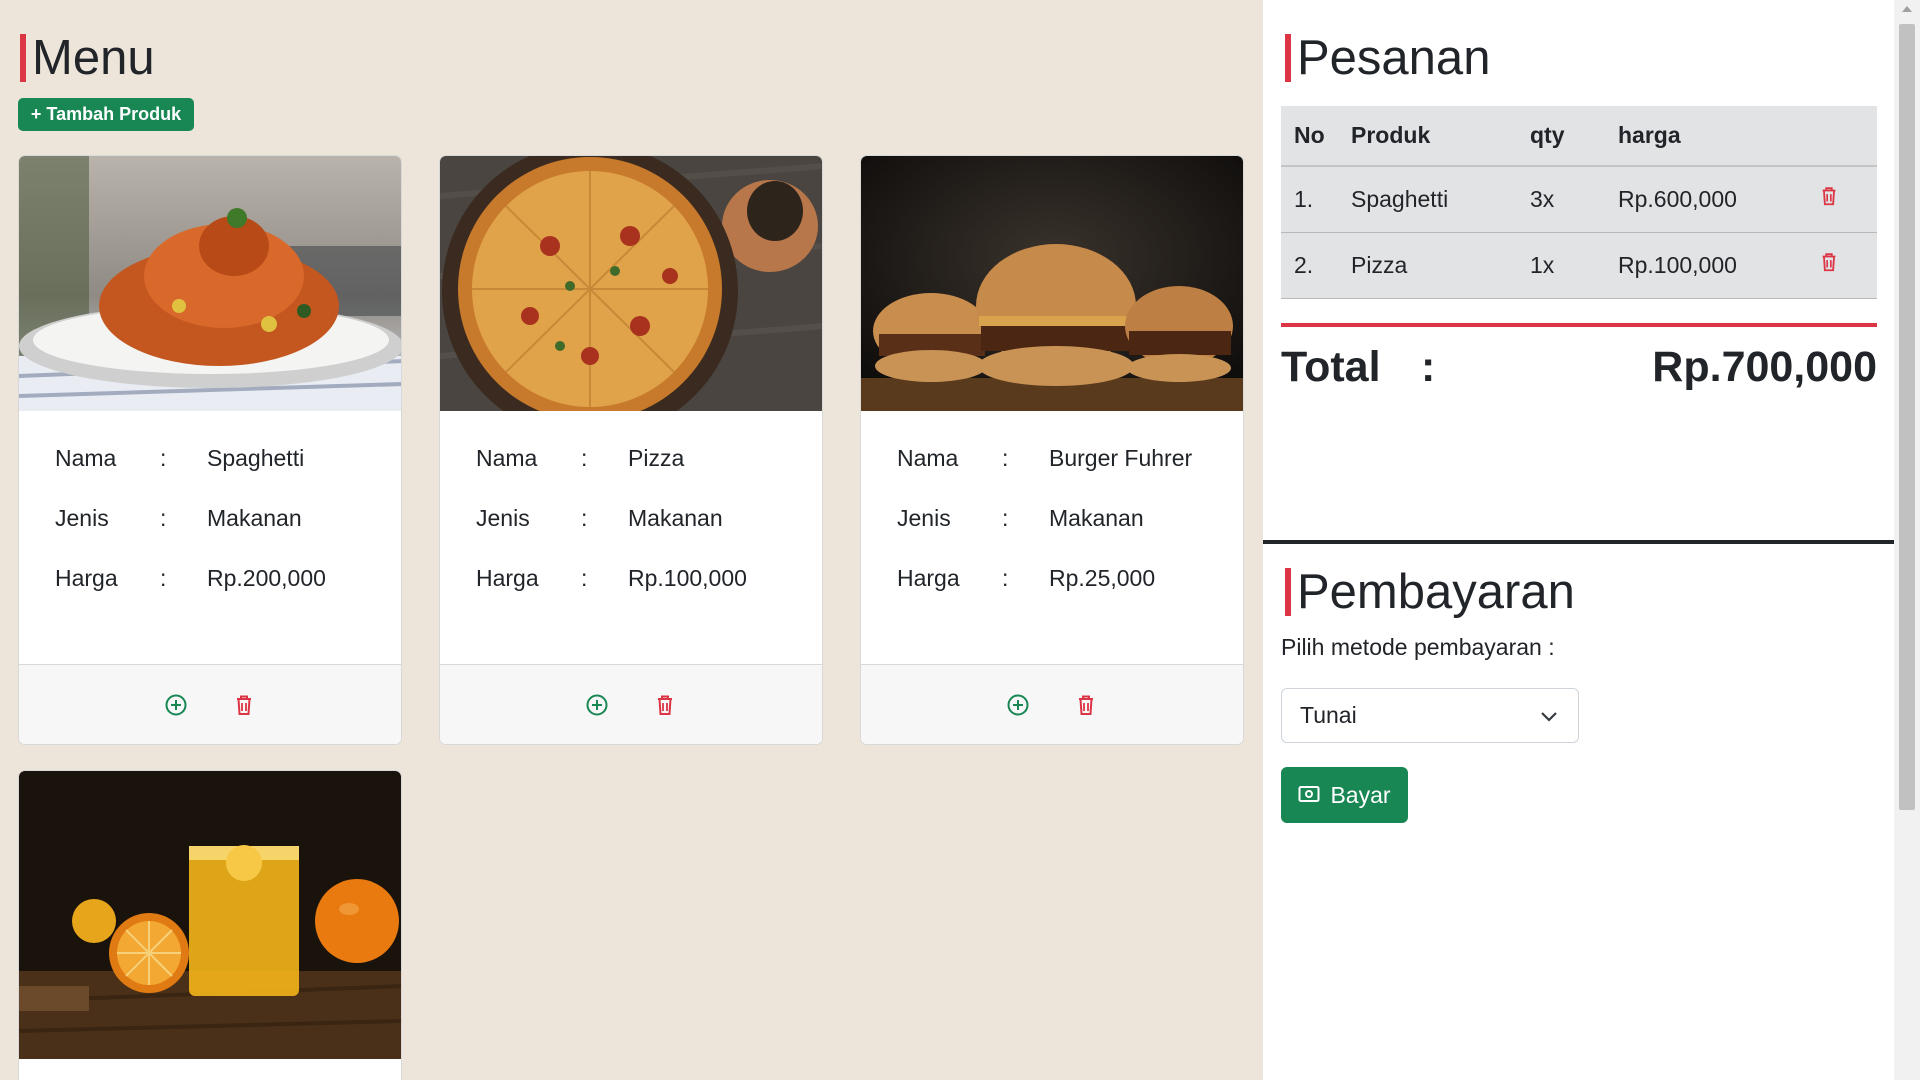 This screenshot has width=1920, height=1080. I want to click on row-product: Spaghetti, so click(1427, 199).